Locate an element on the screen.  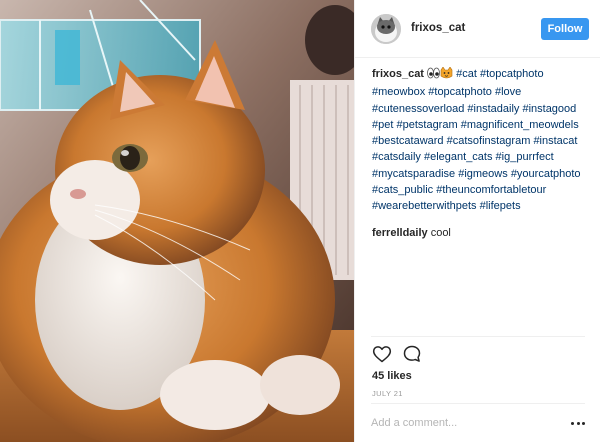
avatar-image is located at coordinates (386, 29).